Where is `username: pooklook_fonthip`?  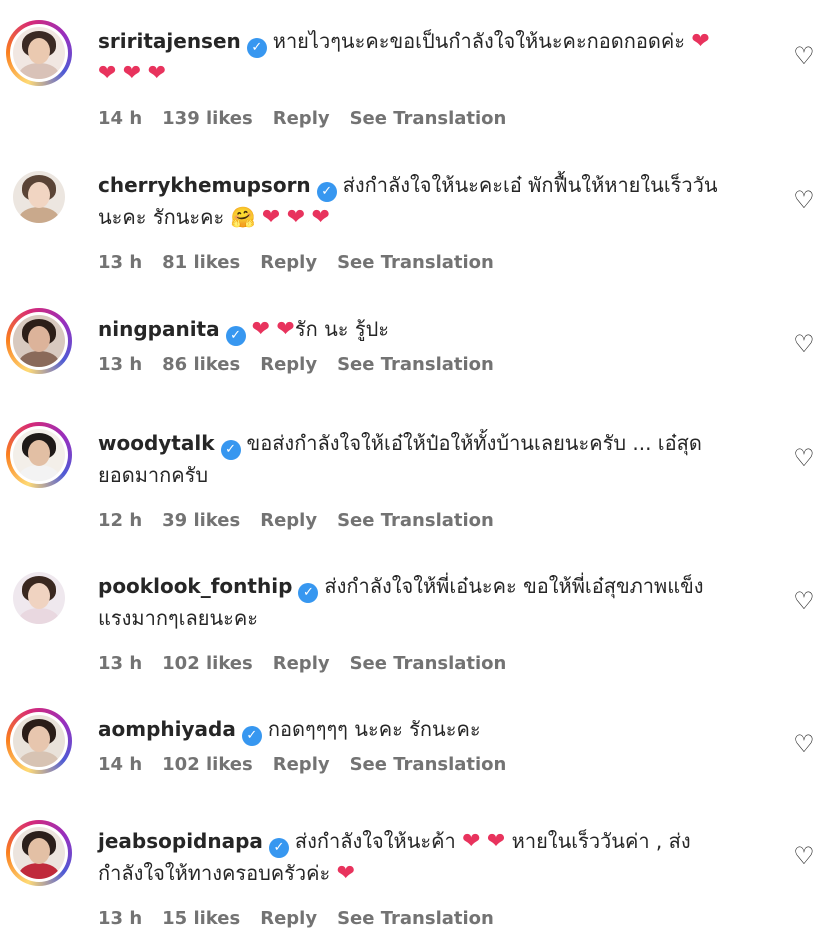
username: pooklook_fonthip is located at coordinates (195, 586).